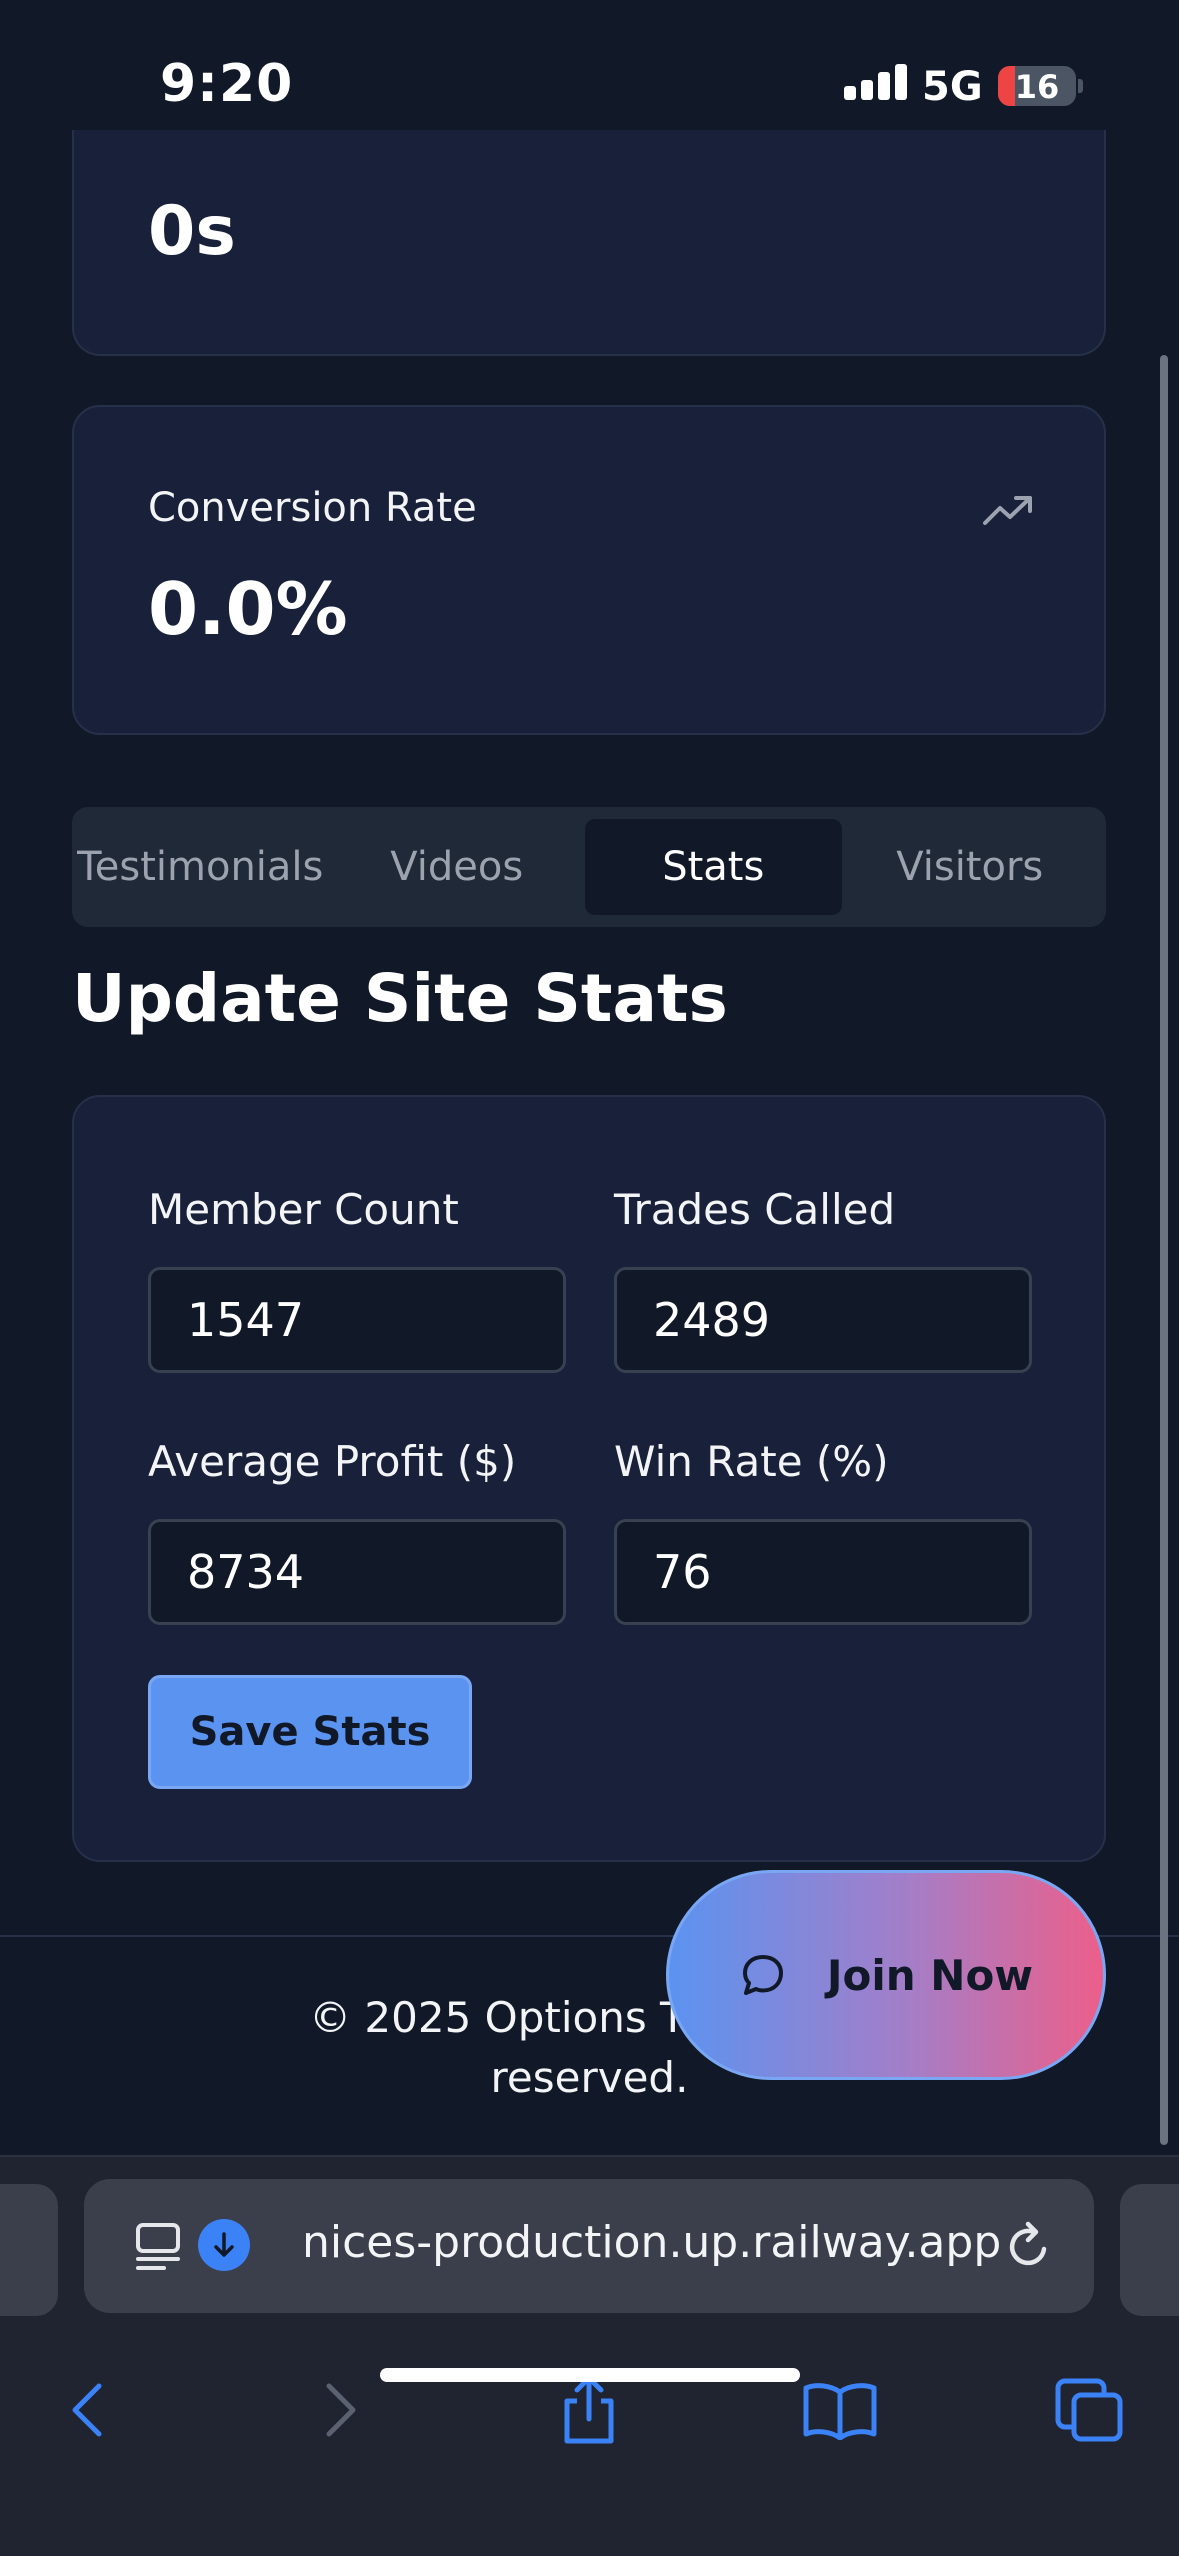 This screenshot has height=2556, width=1179. Describe the element at coordinates (1080, 86) in the screenshot. I see `battery-tip` at that location.